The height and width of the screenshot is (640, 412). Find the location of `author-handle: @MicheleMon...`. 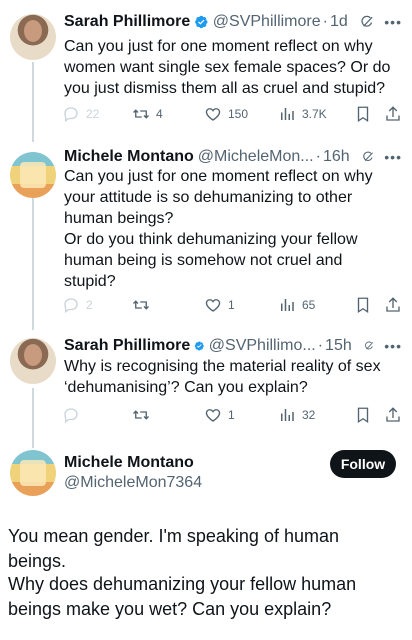

author-handle: @MicheleMon... is located at coordinates (256, 157).